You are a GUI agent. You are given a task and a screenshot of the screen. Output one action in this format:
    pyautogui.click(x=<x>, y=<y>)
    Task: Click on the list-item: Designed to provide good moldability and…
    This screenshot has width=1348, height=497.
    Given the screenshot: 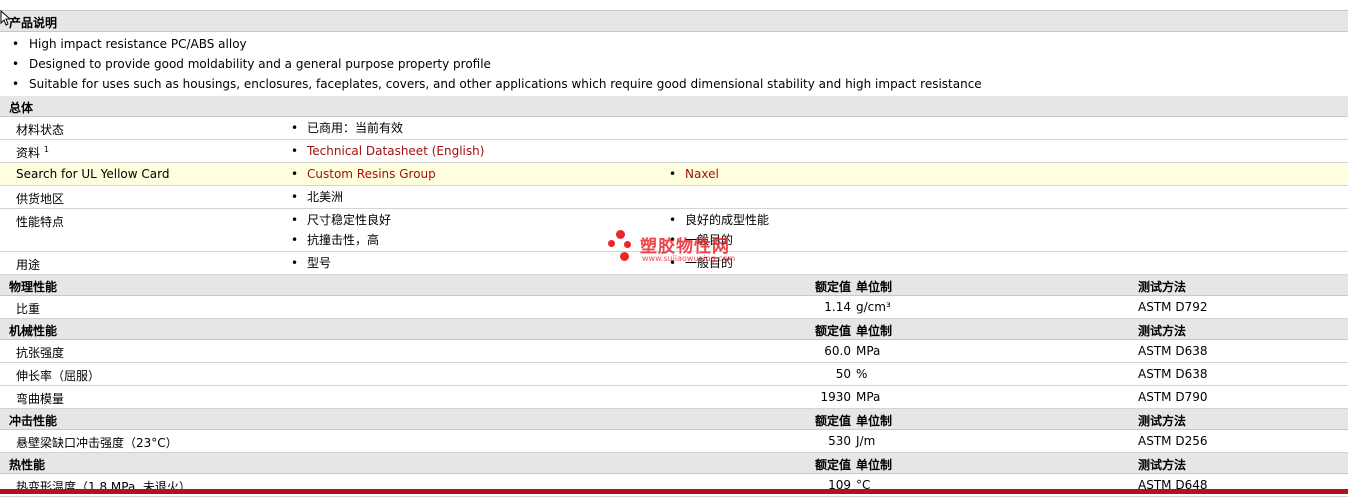 What is the action you would take?
    pyautogui.click(x=674, y=64)
    